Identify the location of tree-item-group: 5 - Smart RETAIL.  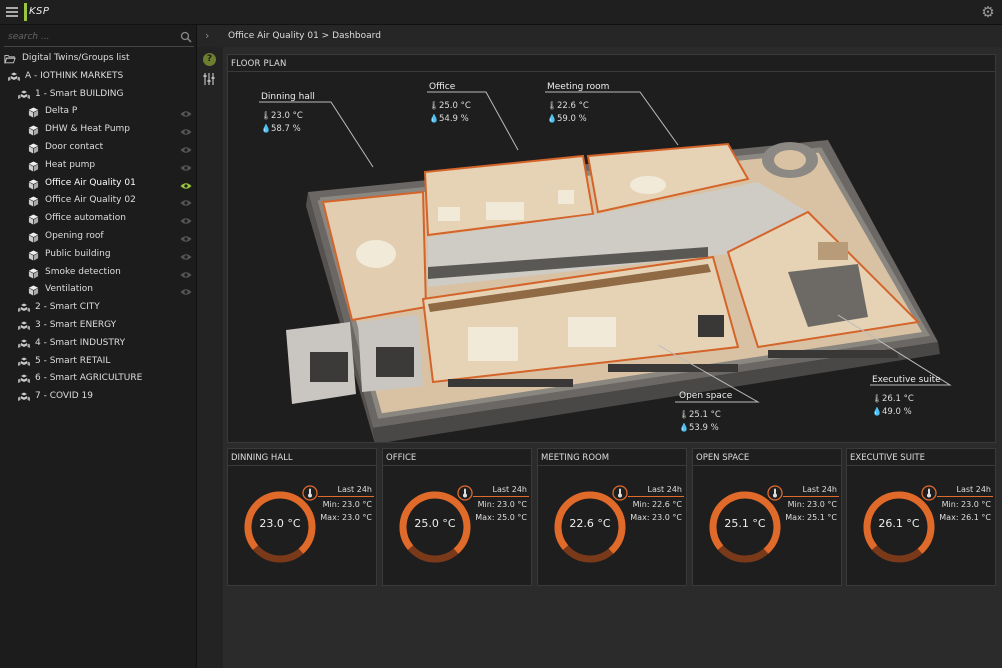
(98, 362).